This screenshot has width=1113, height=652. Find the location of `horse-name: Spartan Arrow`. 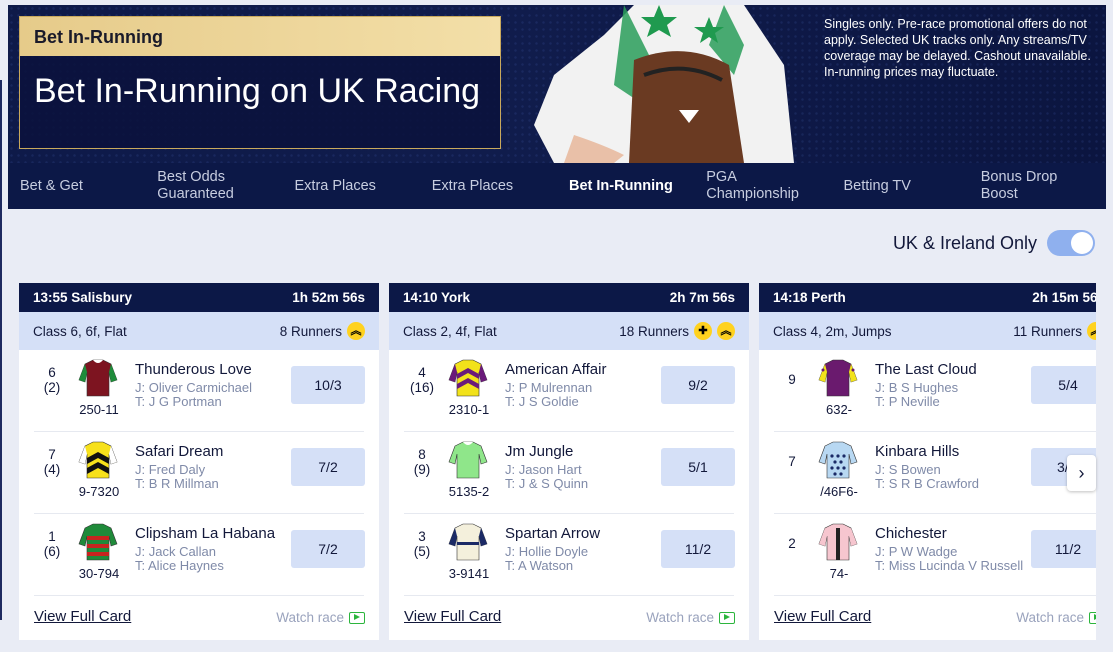

horse-name: Spartan Arrow is located at coordinates (552, 533).